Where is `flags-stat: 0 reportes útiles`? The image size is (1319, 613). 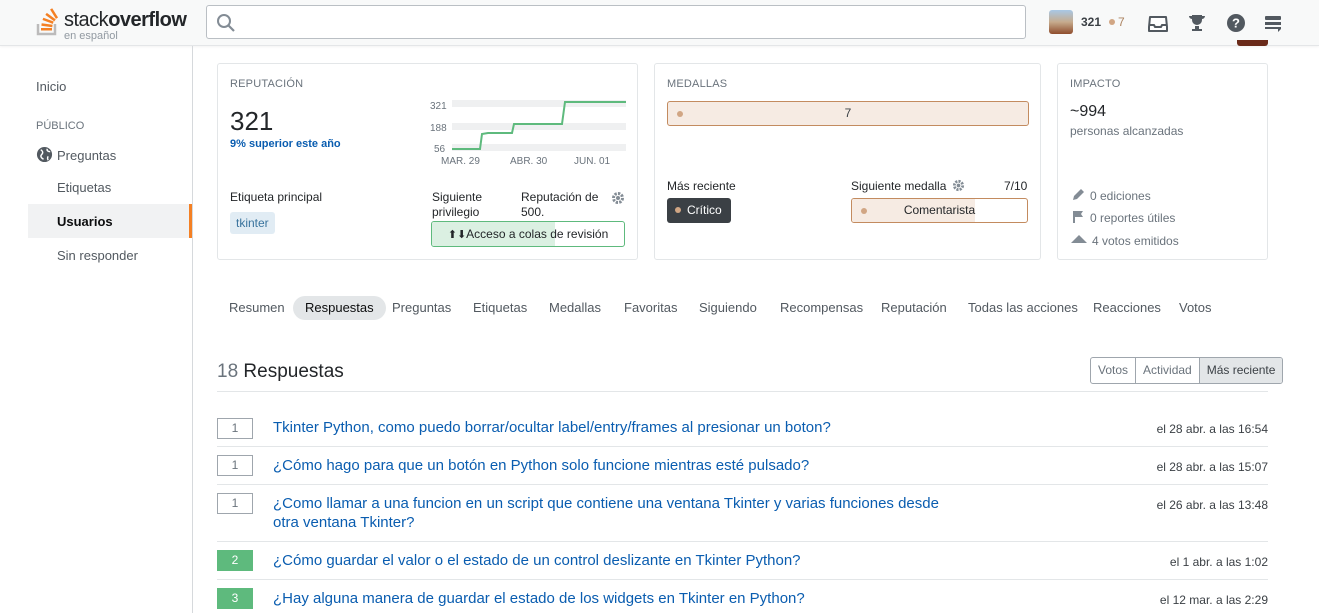 flags-stat: 0 reportes útiles is located at coordinates (1123, 217).